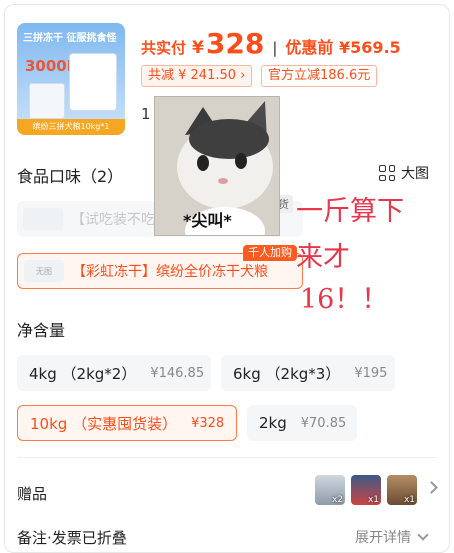  What do you see at coordinates (72, 538) in the screenshot?
I see `notes-invoice-label: 备注·发票已折叠` at bounding box center [72, 538].